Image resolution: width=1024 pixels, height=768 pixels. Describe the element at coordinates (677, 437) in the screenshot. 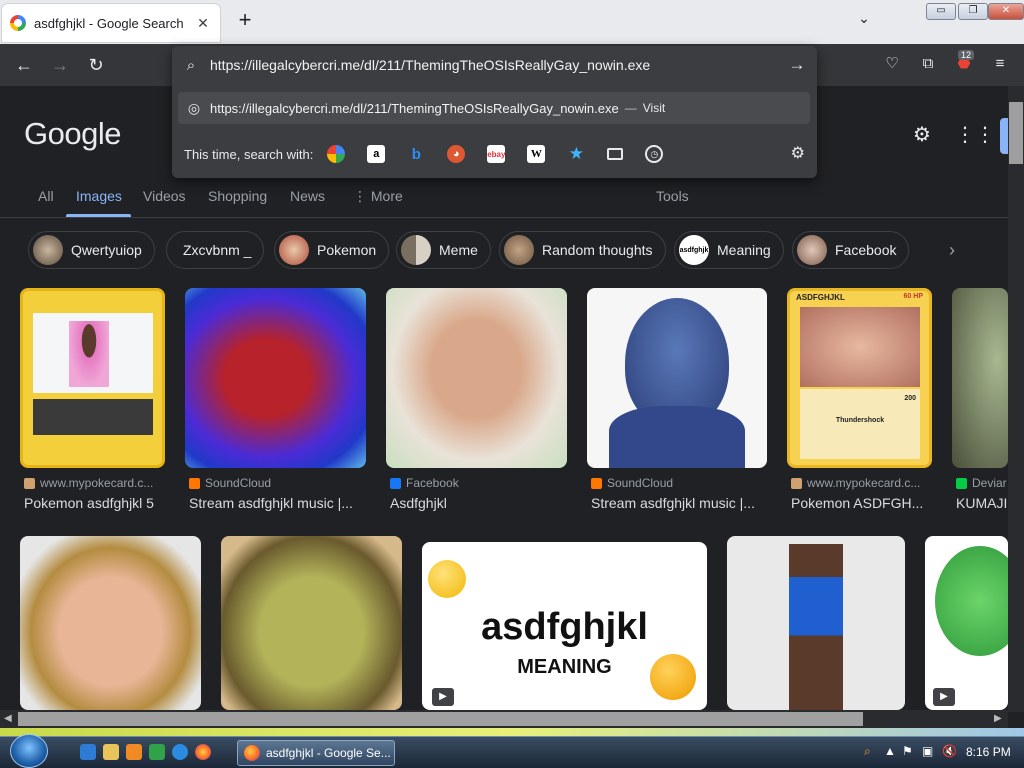

I see `blue-body` at that location.